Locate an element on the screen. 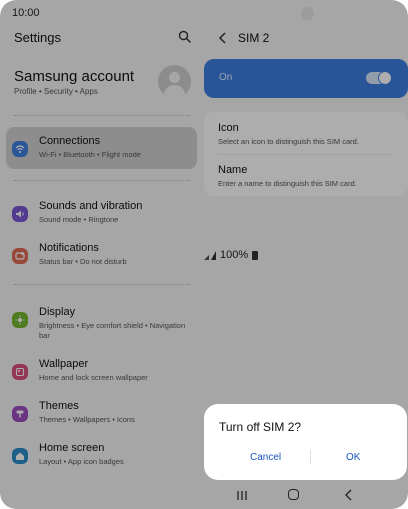  dialog-title: Turn off SIM 2? is located at coordinates (260, 427).